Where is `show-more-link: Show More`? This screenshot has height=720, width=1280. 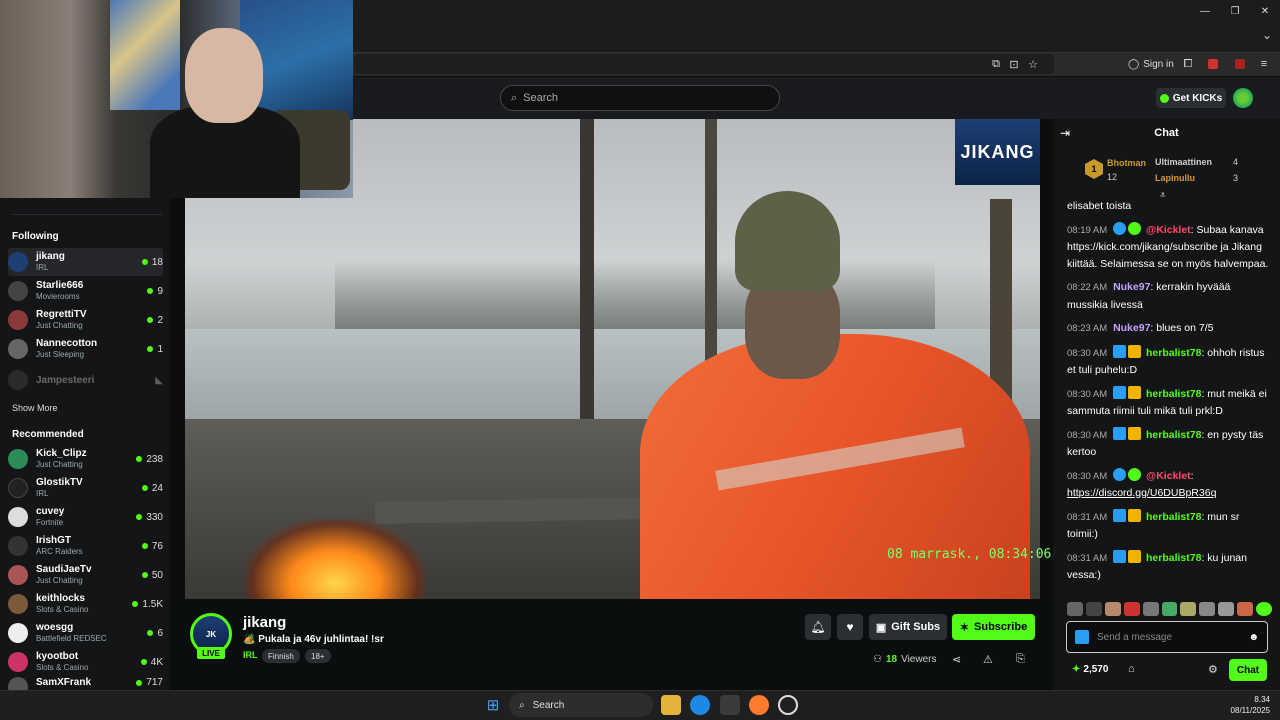
show-more-link: Show More is located at coordinates (35, 408).